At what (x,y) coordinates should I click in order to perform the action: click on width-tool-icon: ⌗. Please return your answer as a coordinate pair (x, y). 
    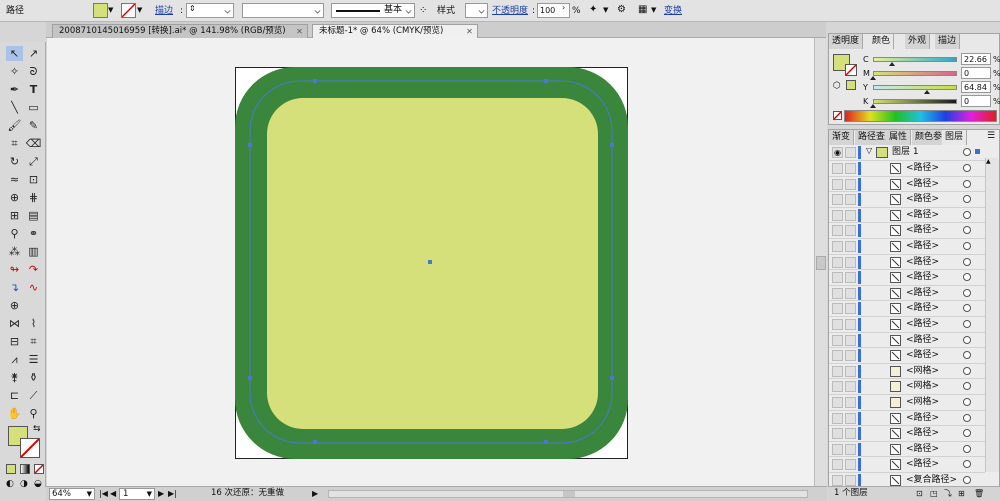
    Looking at the image, I should click on (33, 341).